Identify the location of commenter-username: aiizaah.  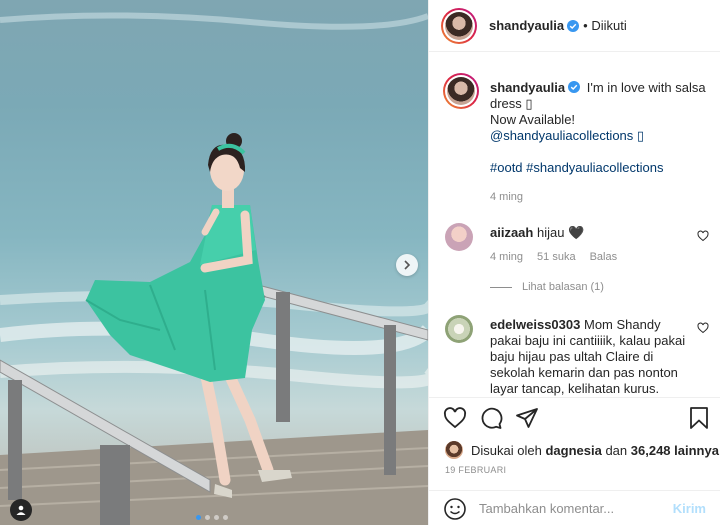
(511, 232).